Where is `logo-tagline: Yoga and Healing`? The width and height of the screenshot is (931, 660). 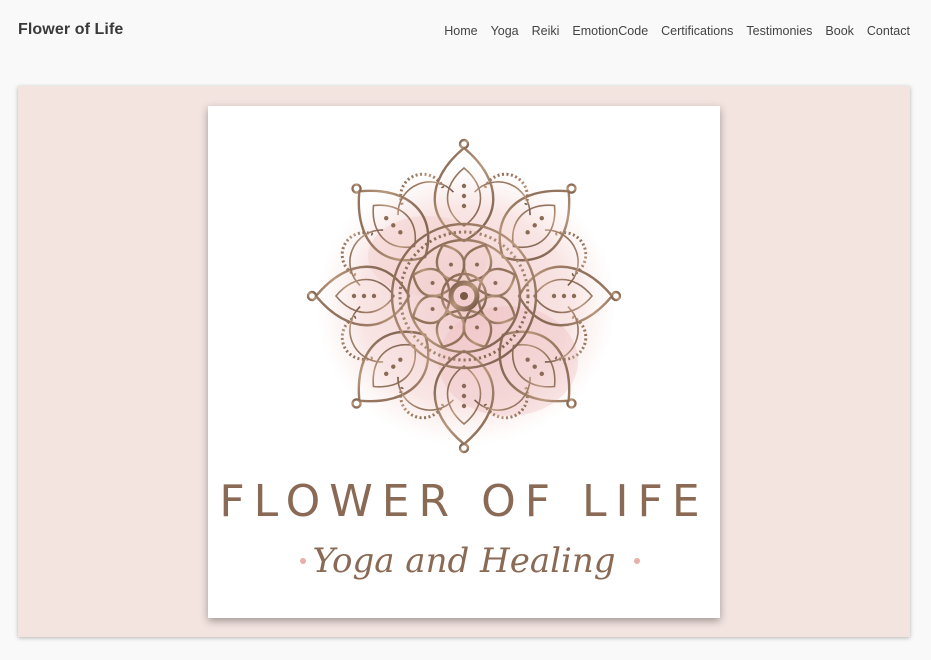
logo-tagline: Yoga and Healing is located at coordinates (464, 561).